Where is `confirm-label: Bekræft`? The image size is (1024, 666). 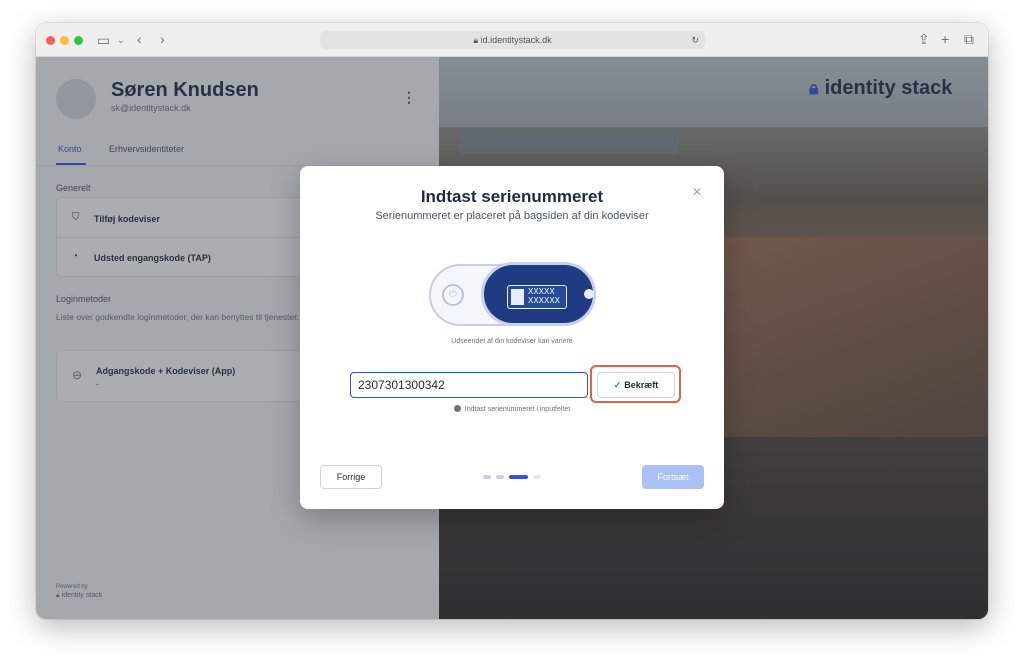
confirm-label: Bekræft is located at coordinates (641, 385).